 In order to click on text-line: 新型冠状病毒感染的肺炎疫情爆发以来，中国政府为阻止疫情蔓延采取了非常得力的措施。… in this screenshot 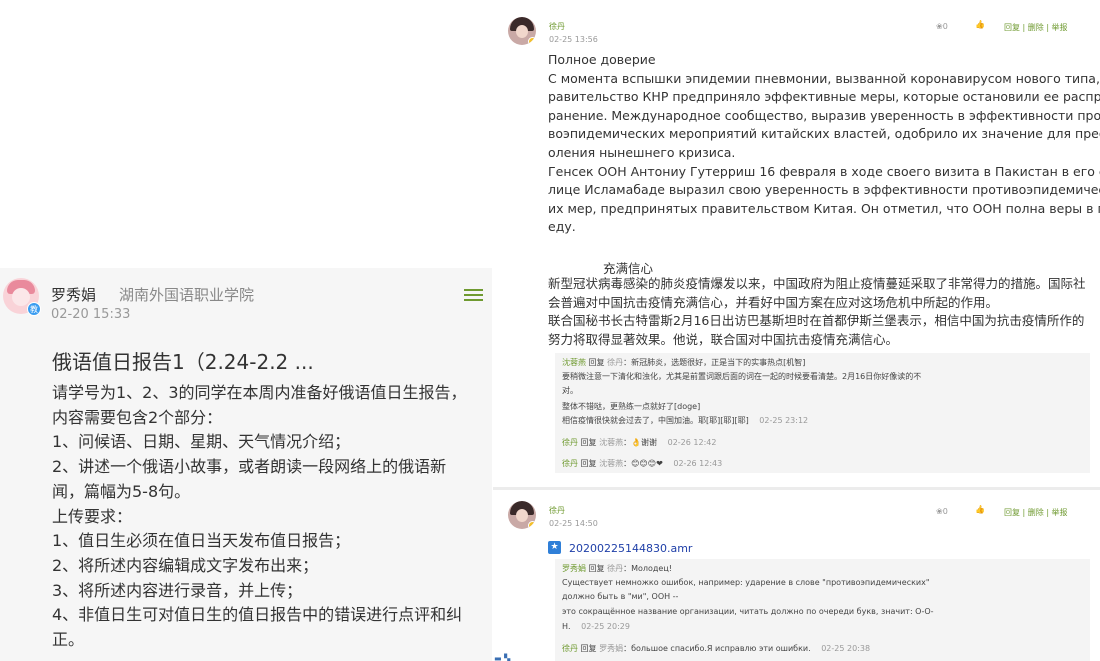, I will do `click(817, 283)`.